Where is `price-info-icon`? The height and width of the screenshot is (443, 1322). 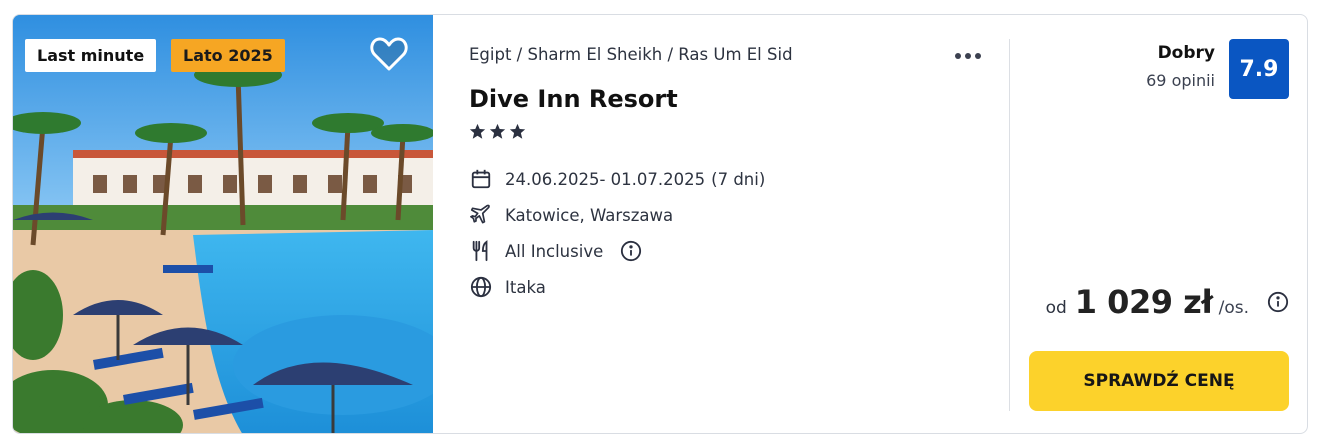
price-info-icon is located at coordinates (1278, 302).